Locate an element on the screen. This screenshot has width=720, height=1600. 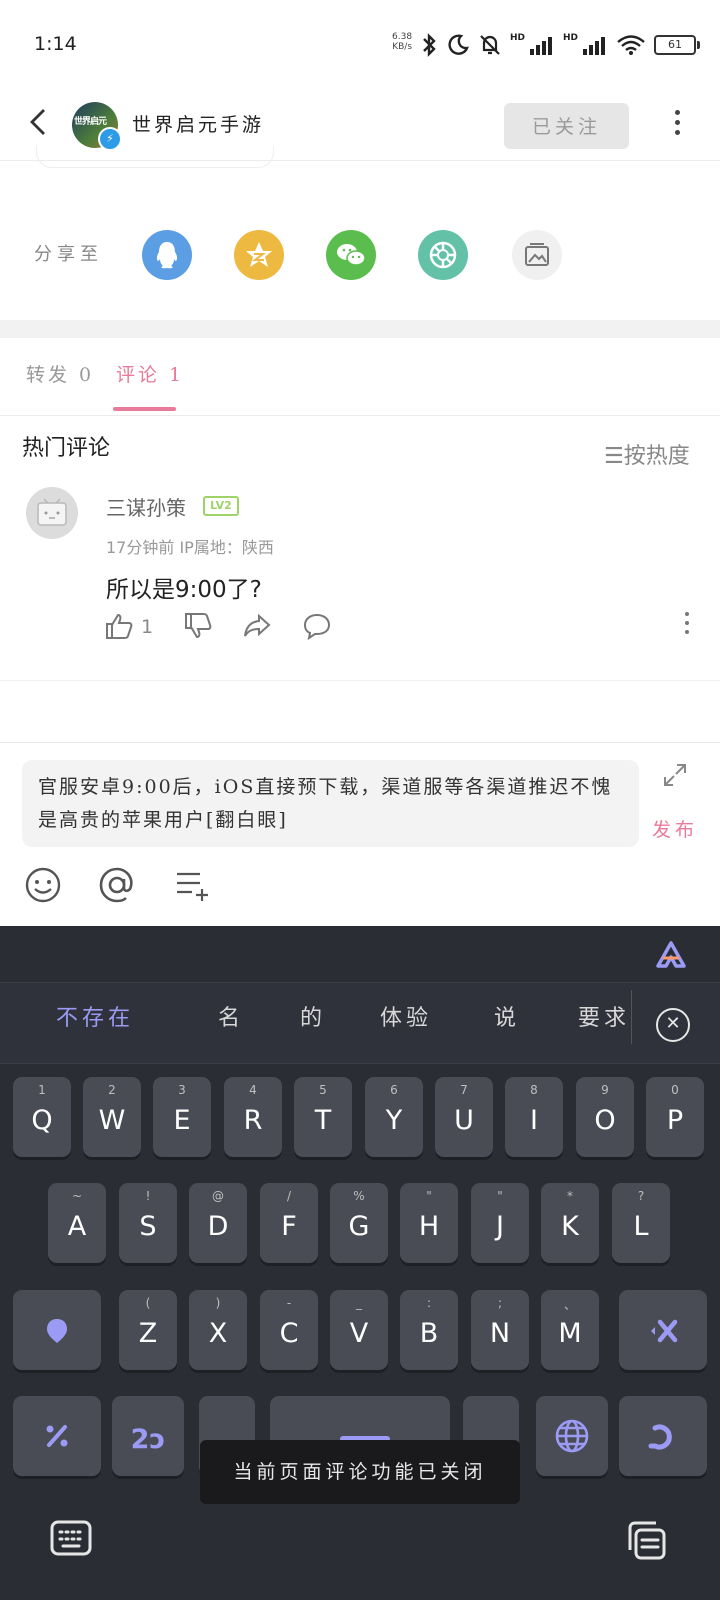
moments-share-icon is located at coordinates (443, 255).